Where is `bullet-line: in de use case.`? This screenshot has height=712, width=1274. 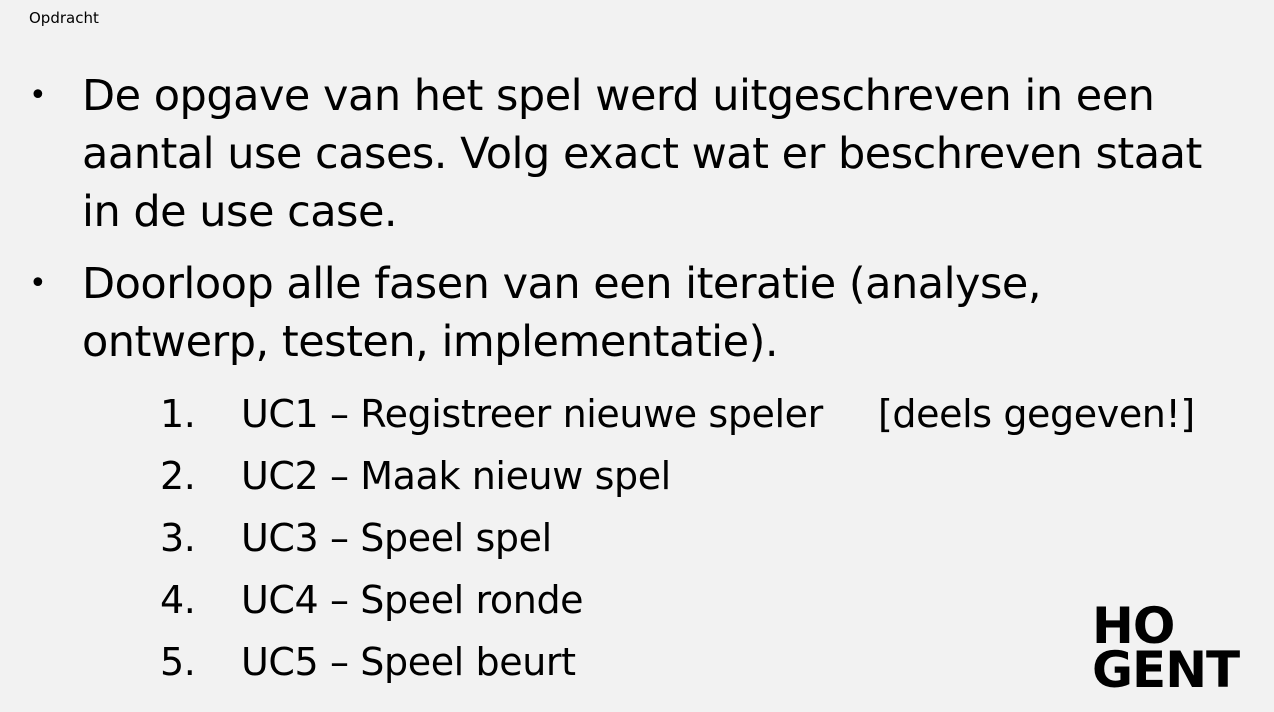 bullet-line: in de use case. is located at coordinates (240, 212).